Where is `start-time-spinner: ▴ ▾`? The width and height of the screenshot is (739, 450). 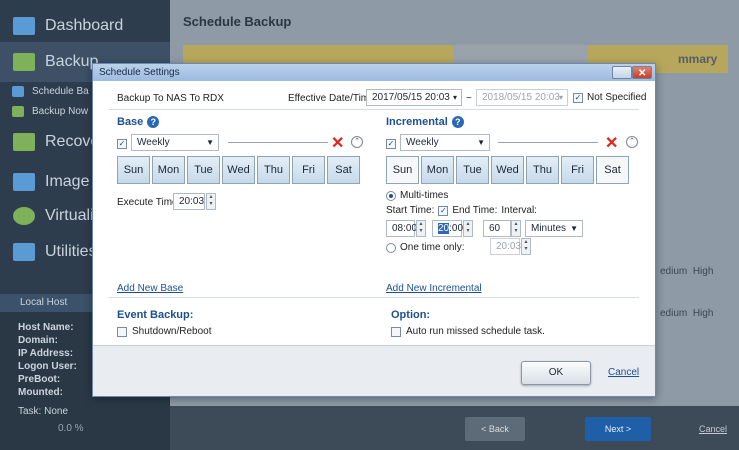
start-time-spinner: ▴ ▾ is located at coordinates (421, 228).